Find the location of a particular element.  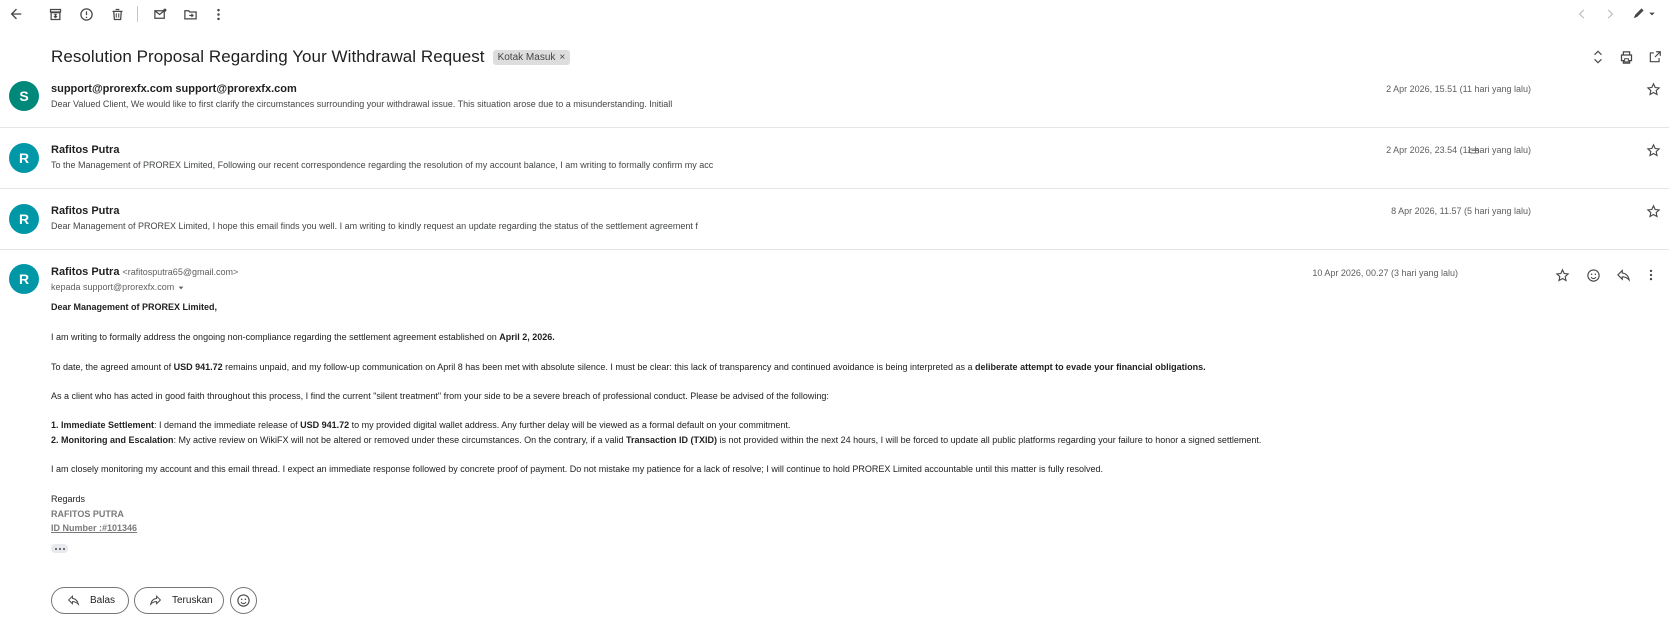

expand-collapse-icon is located at coordinates (1598, 57).